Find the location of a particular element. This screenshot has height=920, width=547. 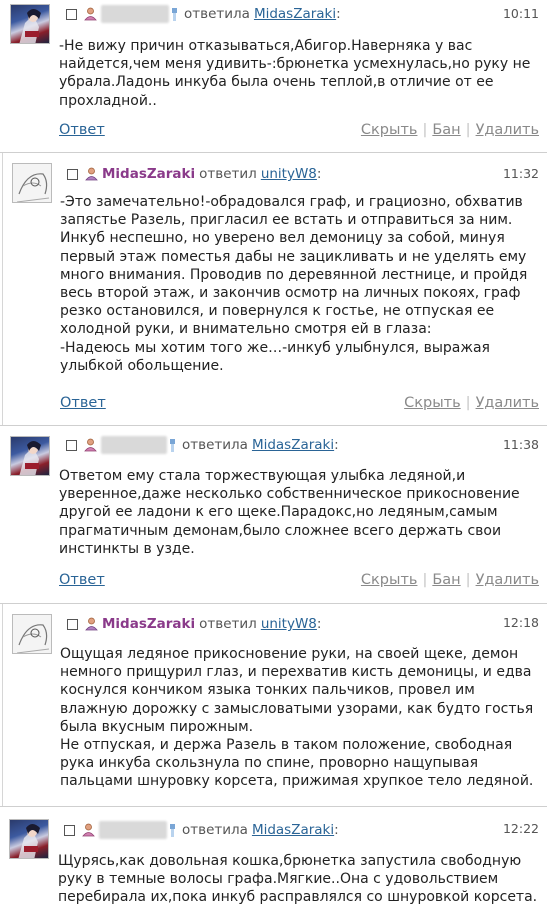

comment-time: 10:11 is located at coordinates (520, 13).